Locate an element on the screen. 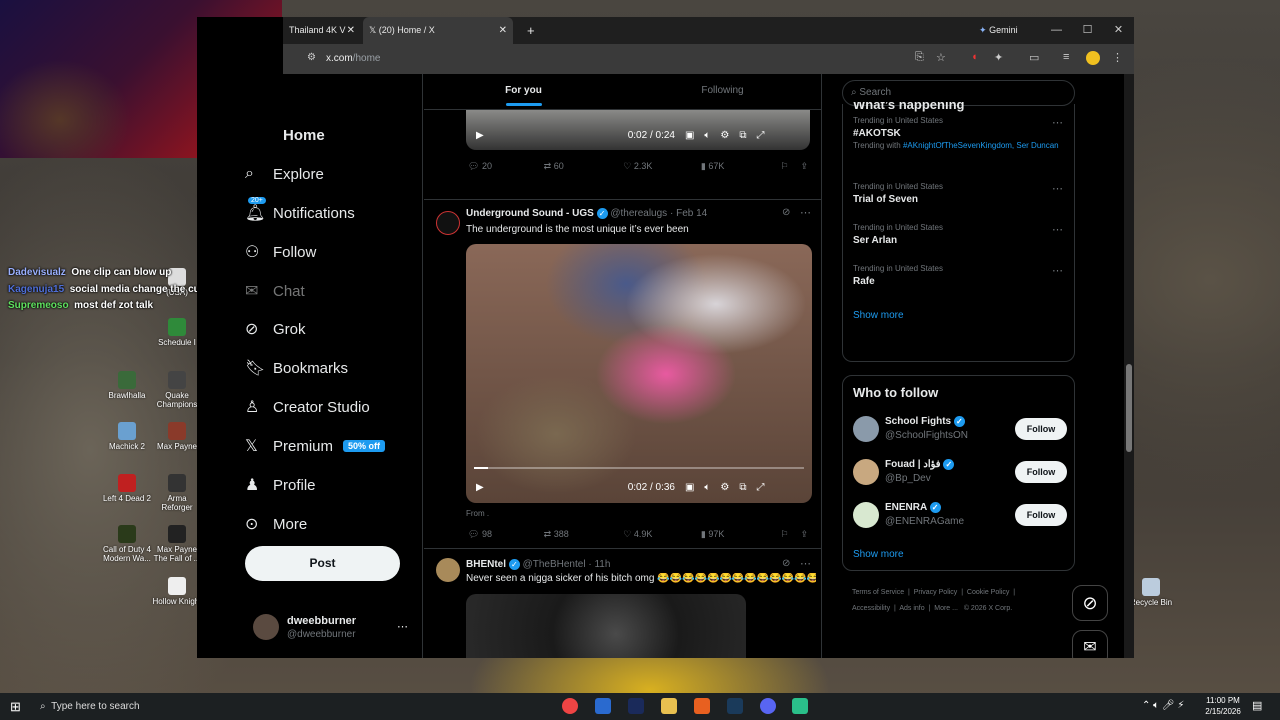  windows-start-icon: ⊞ is located at coordinates (15, 707).